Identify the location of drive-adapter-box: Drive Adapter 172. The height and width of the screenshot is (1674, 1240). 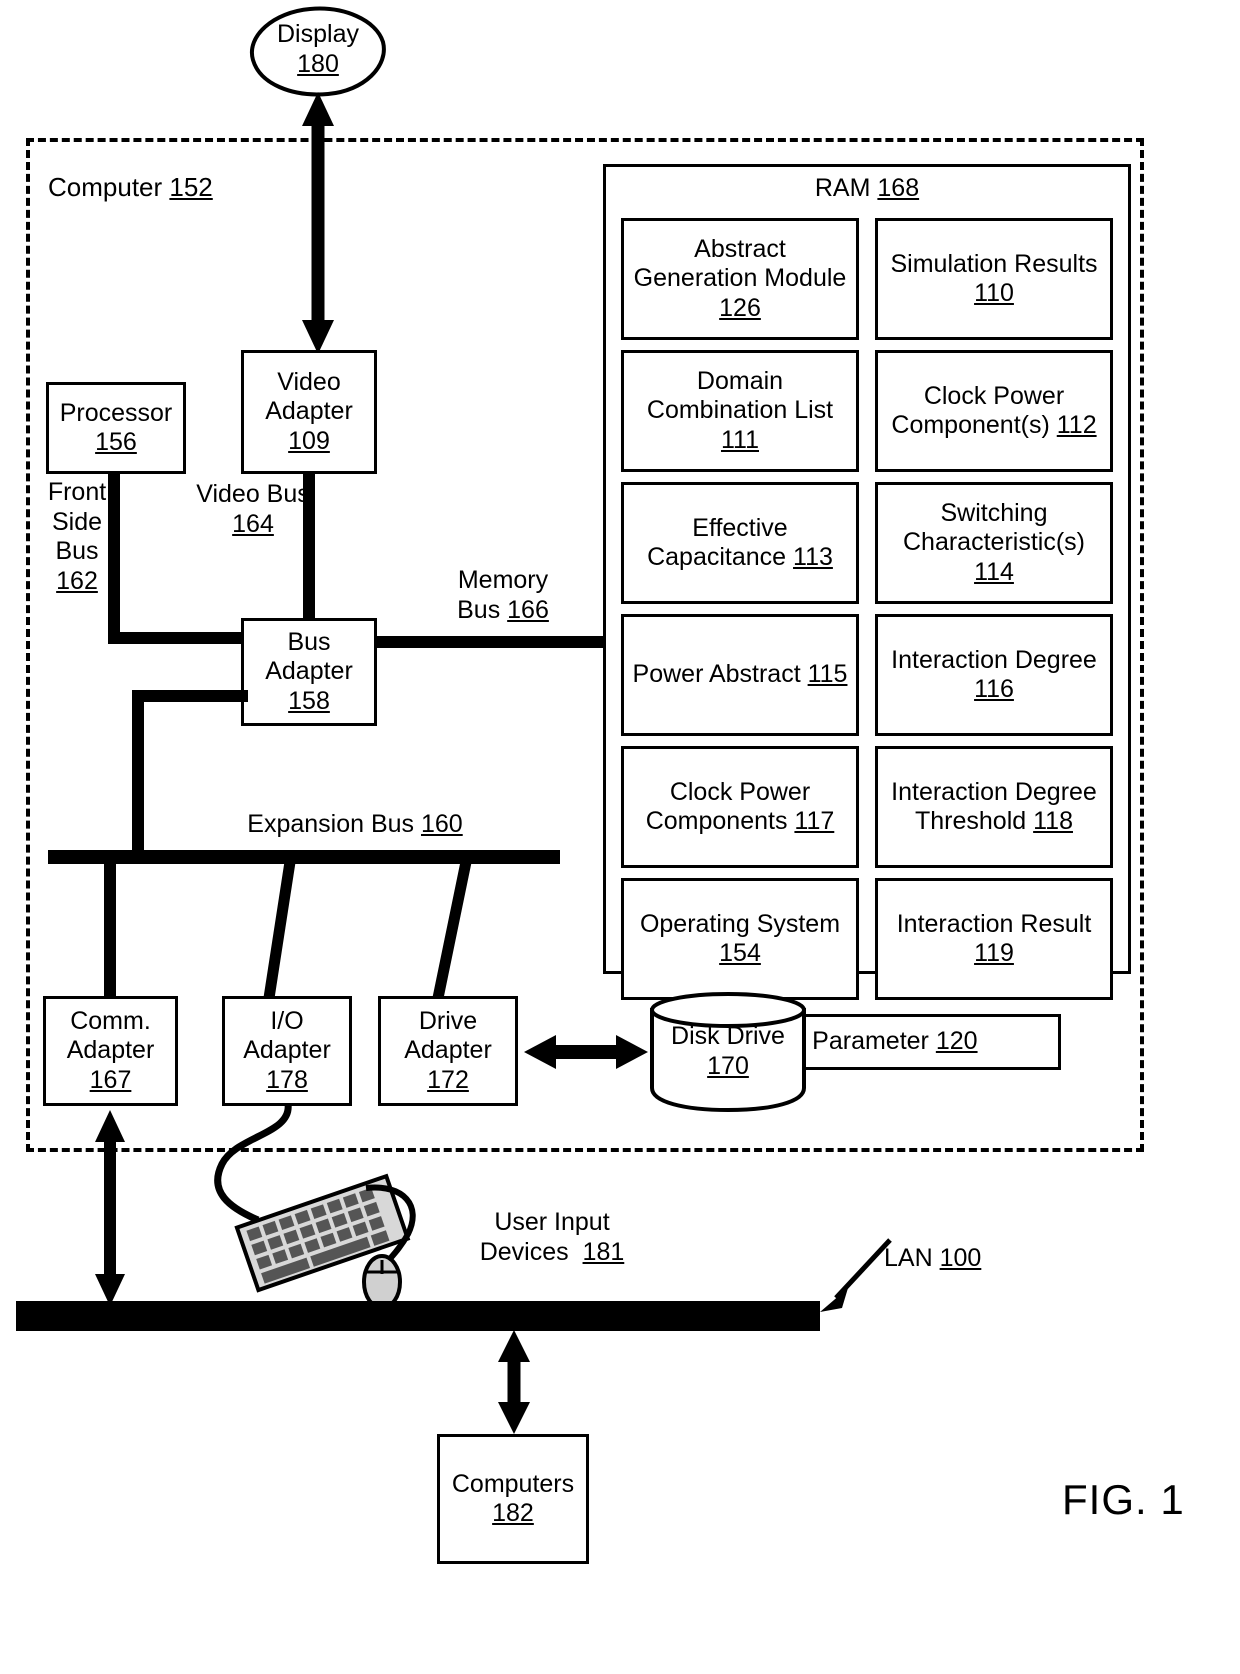
(448, 1051).